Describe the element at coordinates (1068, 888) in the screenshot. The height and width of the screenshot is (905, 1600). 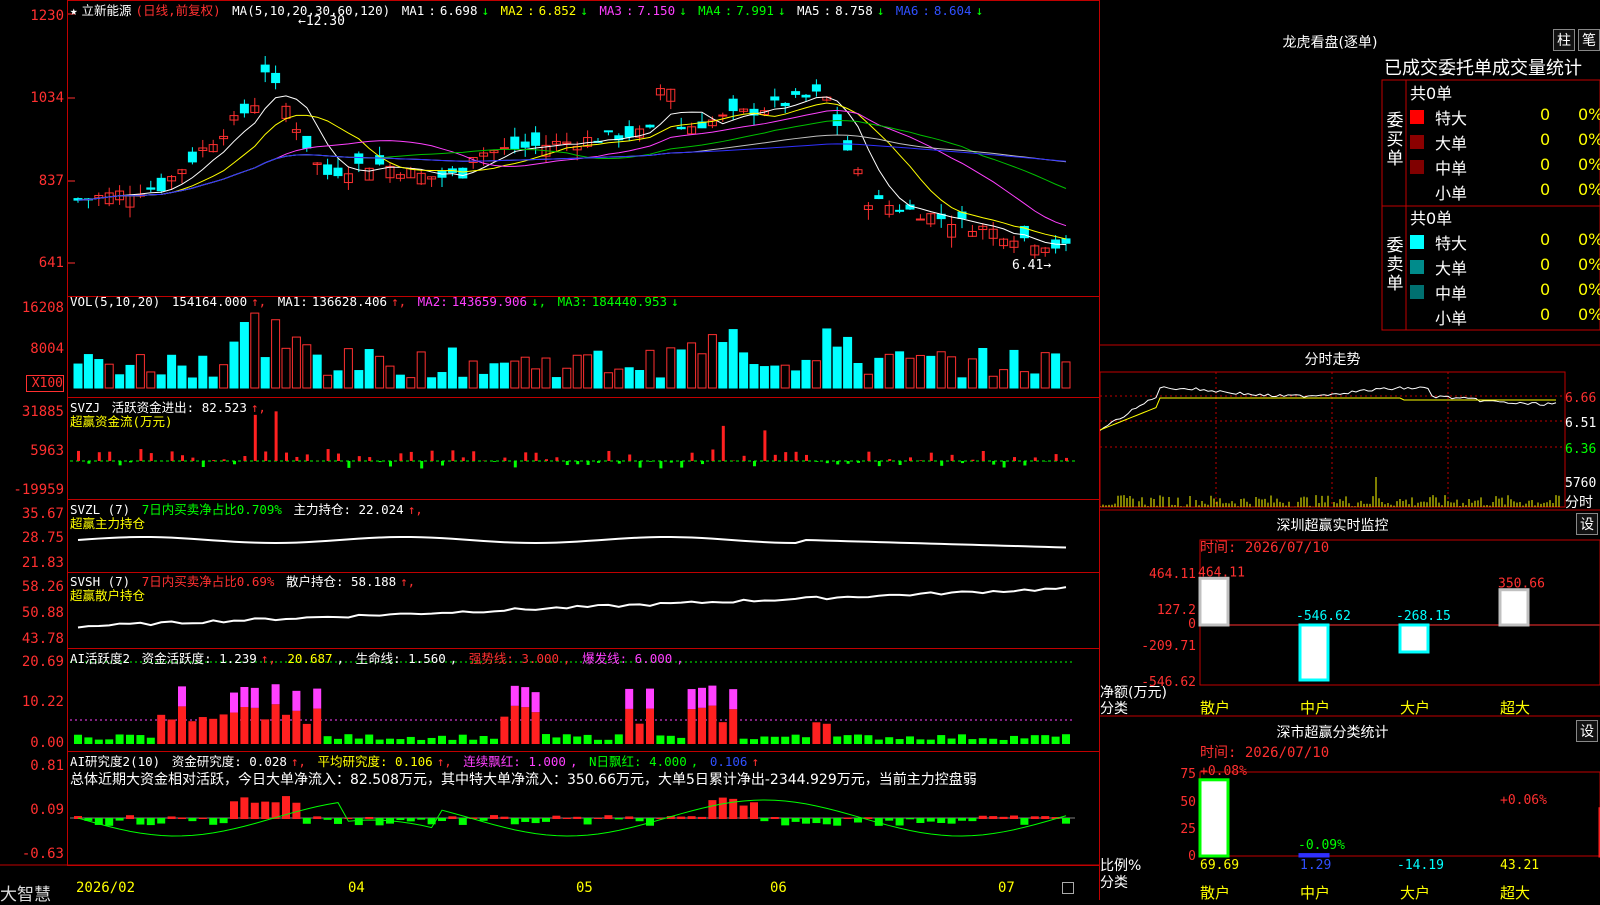
I see `lock-icon` at that location.